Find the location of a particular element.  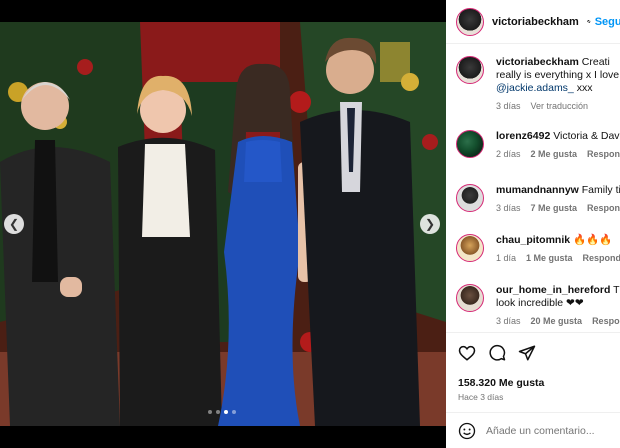

comment-time: 1 día is located at coordinates (506, 258).